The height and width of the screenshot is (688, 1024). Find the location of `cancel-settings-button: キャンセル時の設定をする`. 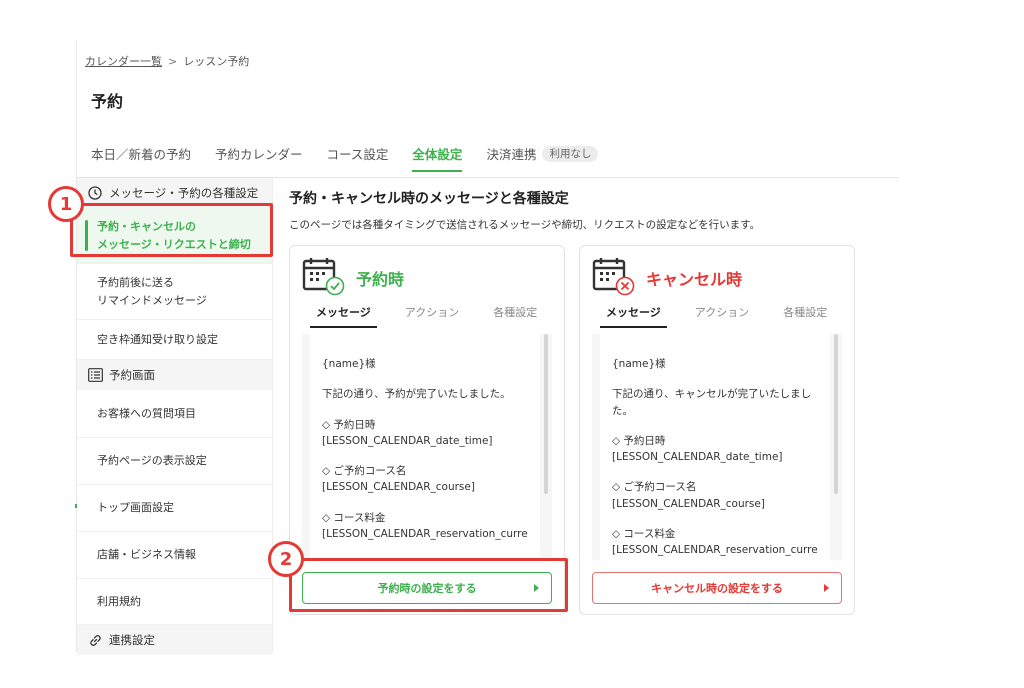

cancel-settings-button: キャンセル時の設定をする is located at coordinates (717, 588).